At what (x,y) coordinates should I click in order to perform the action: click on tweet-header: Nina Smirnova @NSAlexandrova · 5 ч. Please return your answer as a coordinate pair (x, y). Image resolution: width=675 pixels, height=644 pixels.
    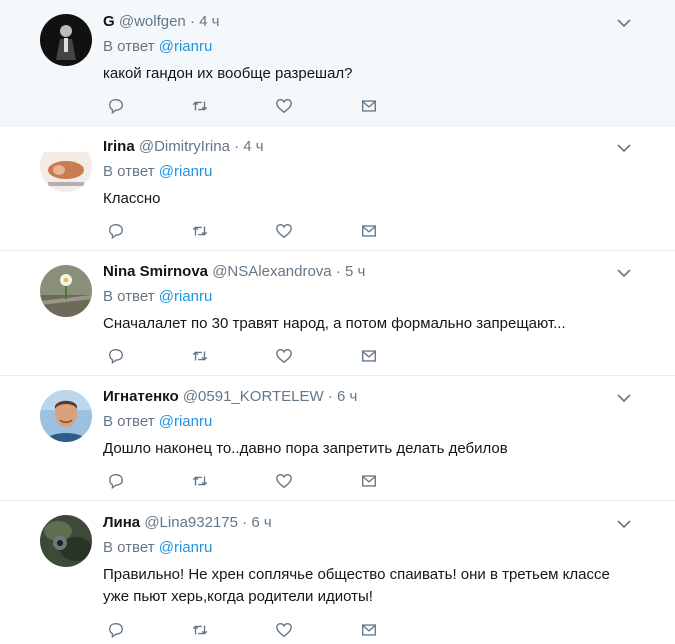
    Looking at the image, I should click on (369, 272).